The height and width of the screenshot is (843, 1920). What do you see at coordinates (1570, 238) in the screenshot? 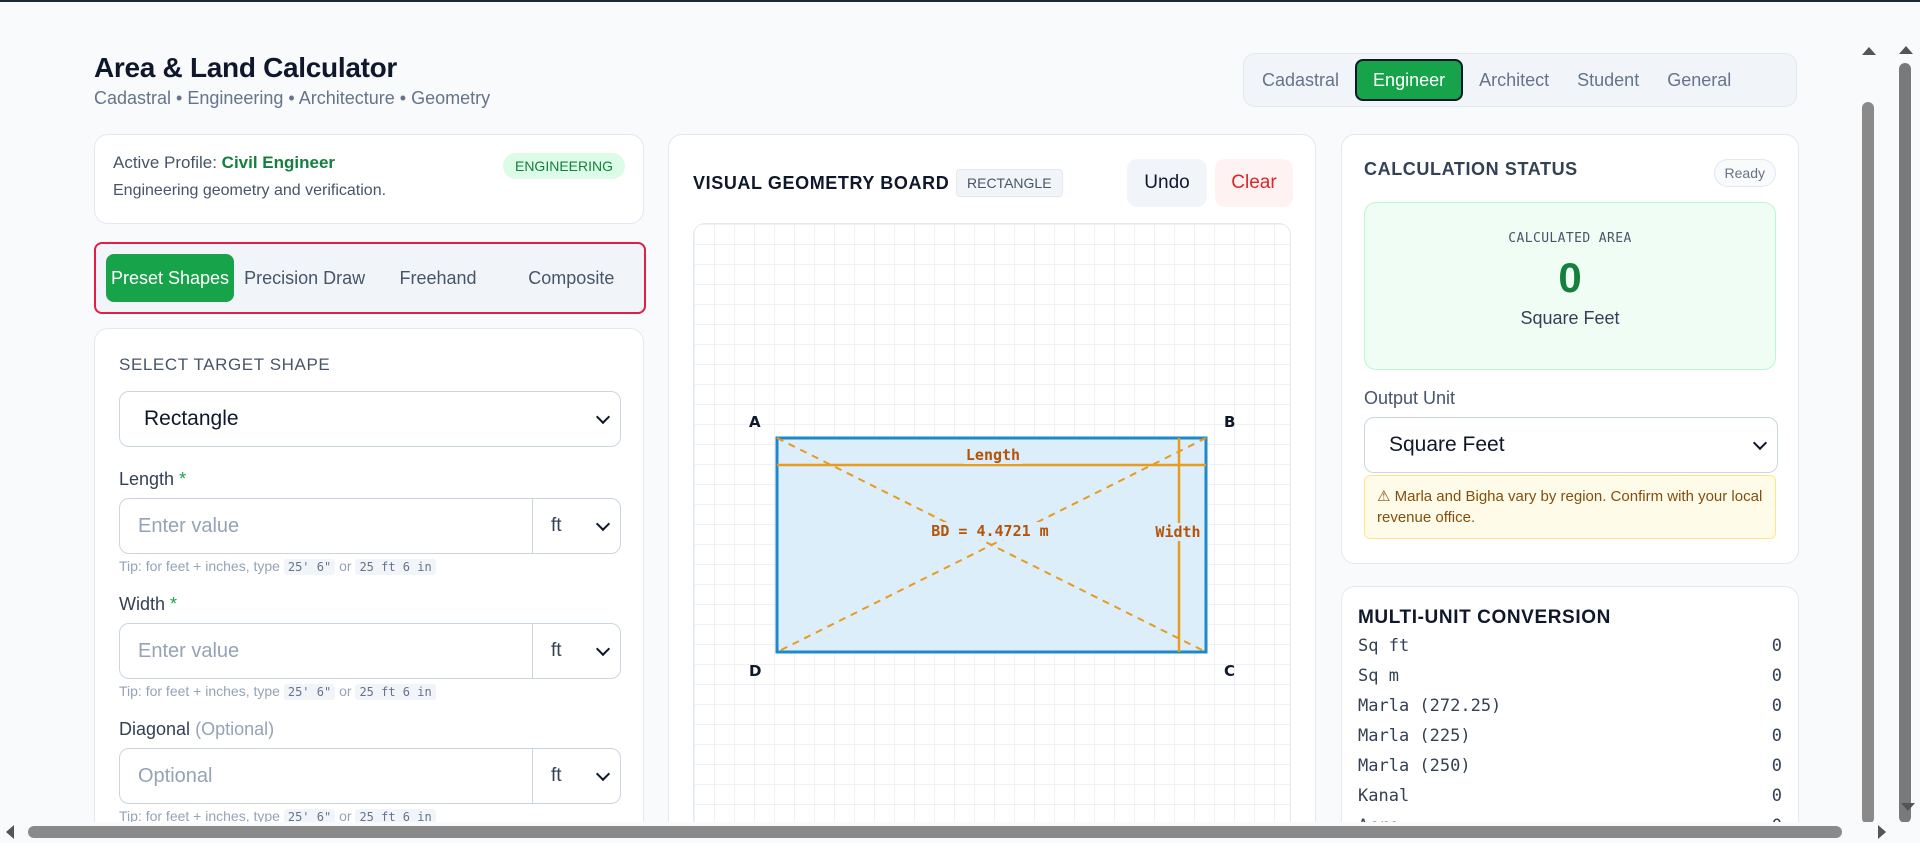
I see `area-label: CALCULATED AREA` at bounding box center [1570, 238].